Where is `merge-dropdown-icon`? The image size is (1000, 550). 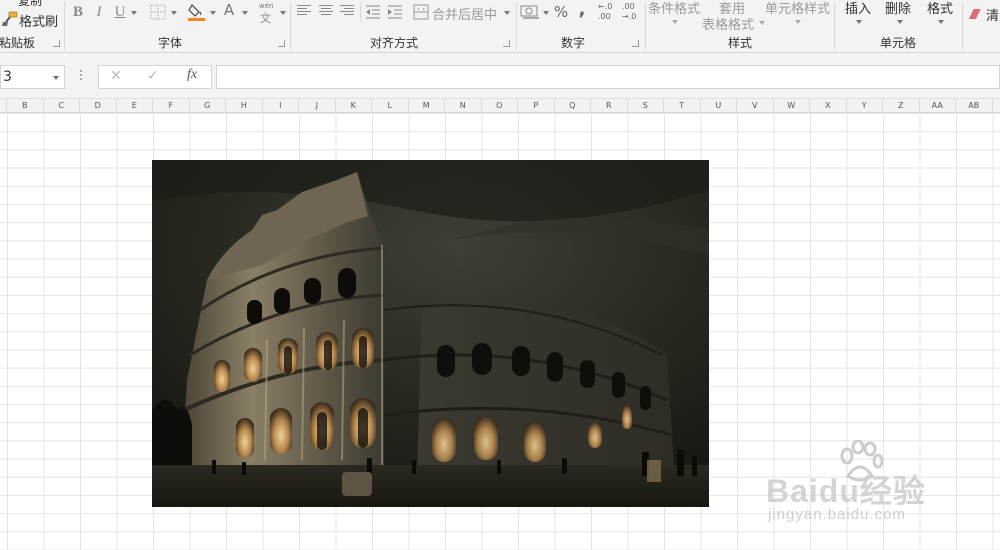
merge-dropdown-icon is located at coordinates (507, 13).